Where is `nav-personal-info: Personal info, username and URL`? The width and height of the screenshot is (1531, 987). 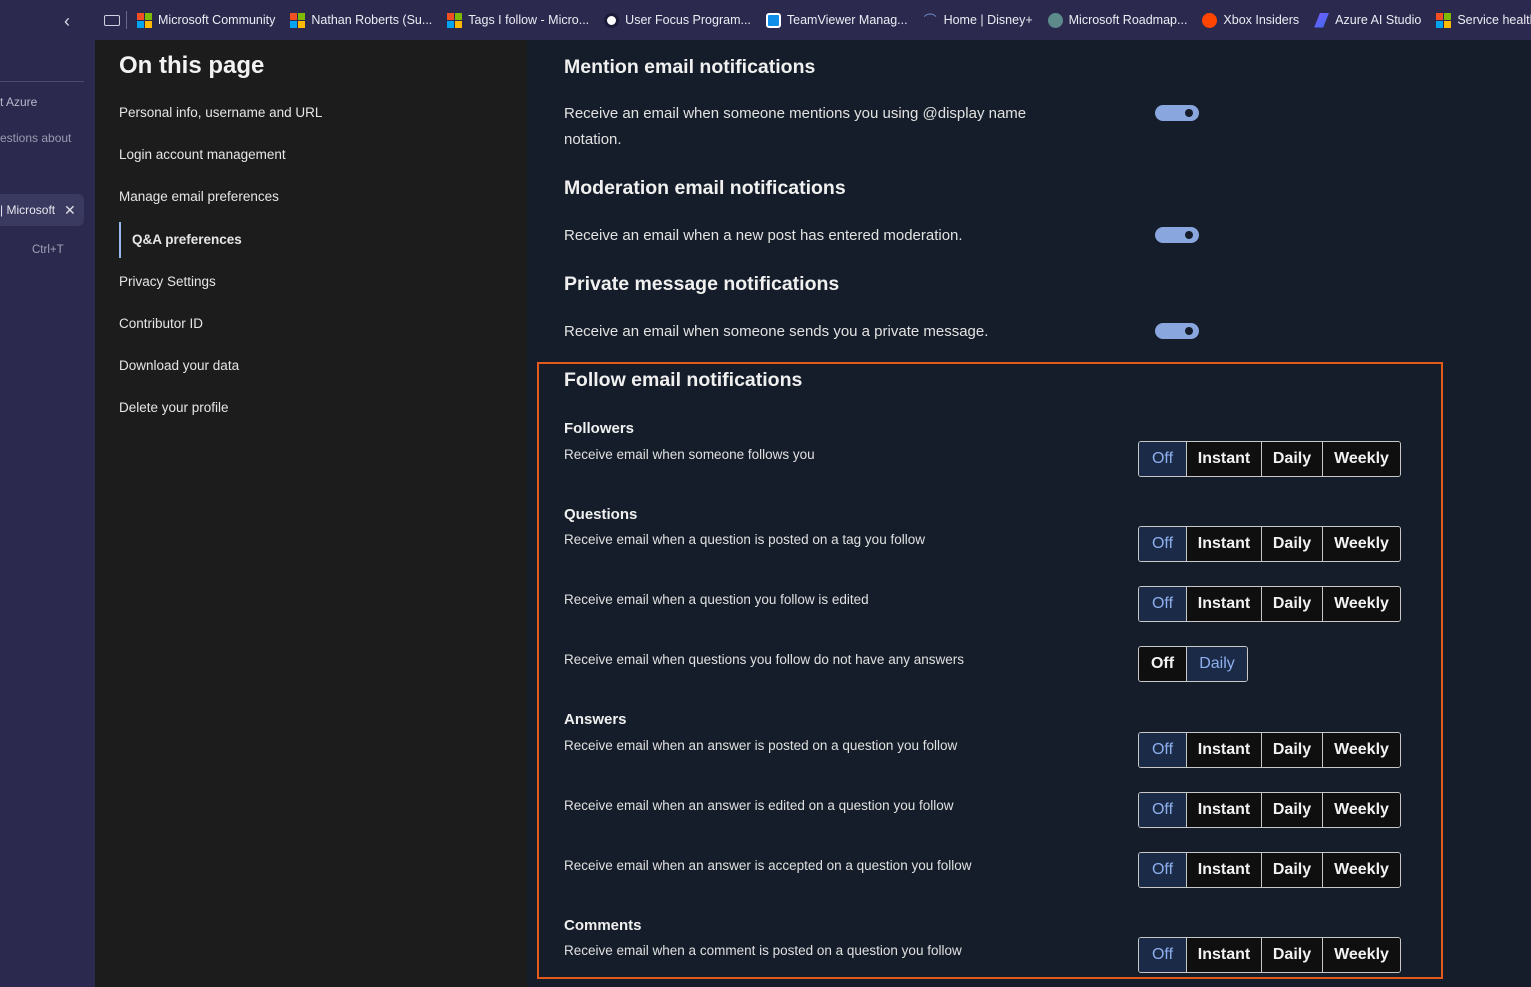
nav-personal-info: Personal info, username and URL is located at coordinates (220, 112).